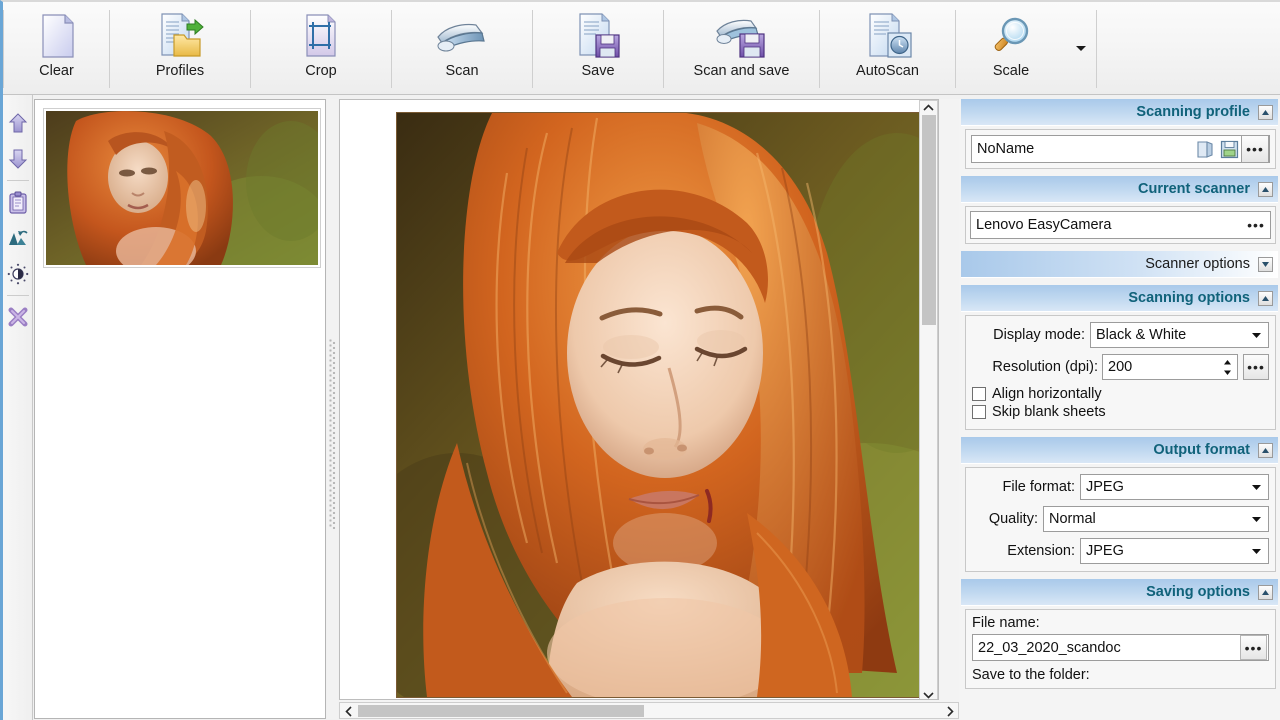 The width and height of the screenshot is (1280, 720). Describe the element at coordinates (1256, 367) in the screenshot. I see `resolution-more-button: •••` at that location.